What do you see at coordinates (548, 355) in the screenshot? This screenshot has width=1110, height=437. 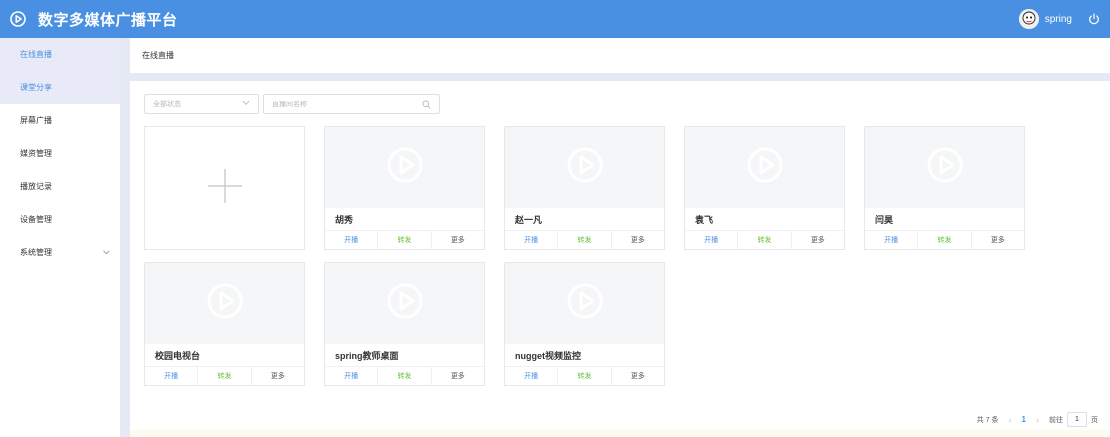 I see `room-name: nugget视频监控` at bounding box center [548, 355].